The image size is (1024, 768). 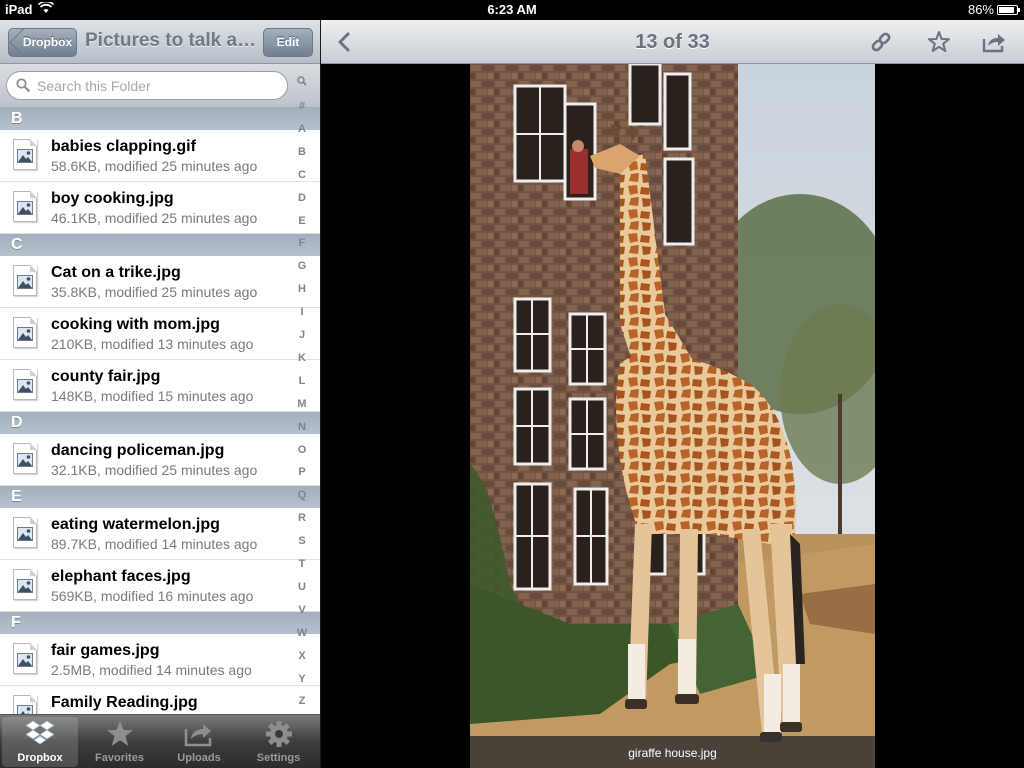 What do you see at coordinates (302, 106) in the screenshot?
I see `index-letter: #` at bounding box center [302, 106].